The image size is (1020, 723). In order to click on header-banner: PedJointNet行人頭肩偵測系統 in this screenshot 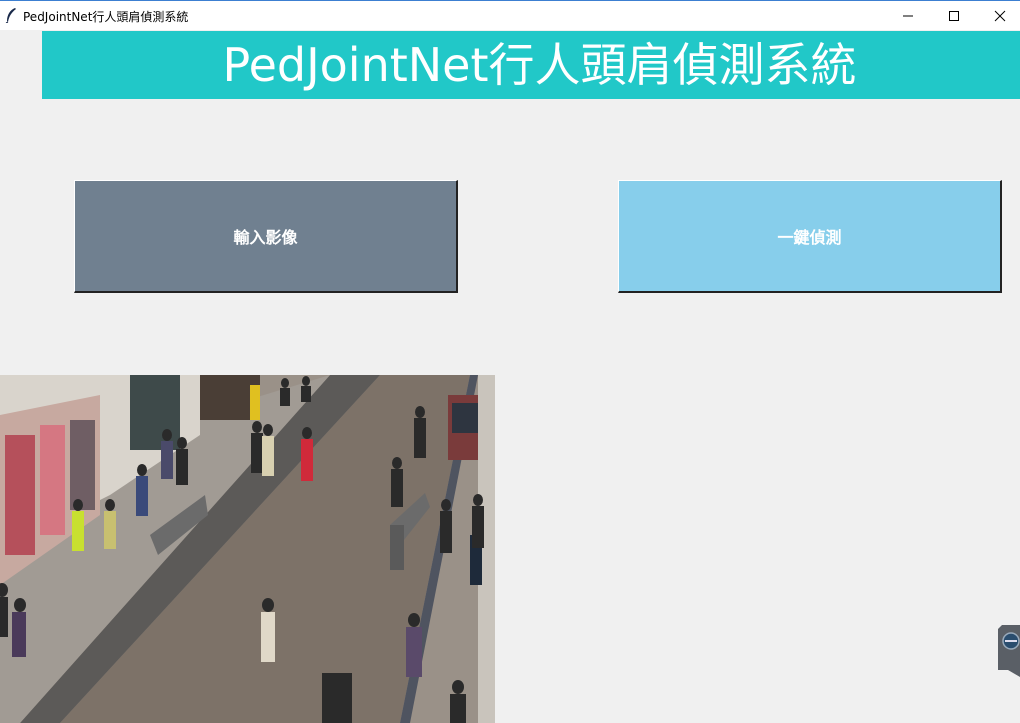, I will do `click(531, 65)`.